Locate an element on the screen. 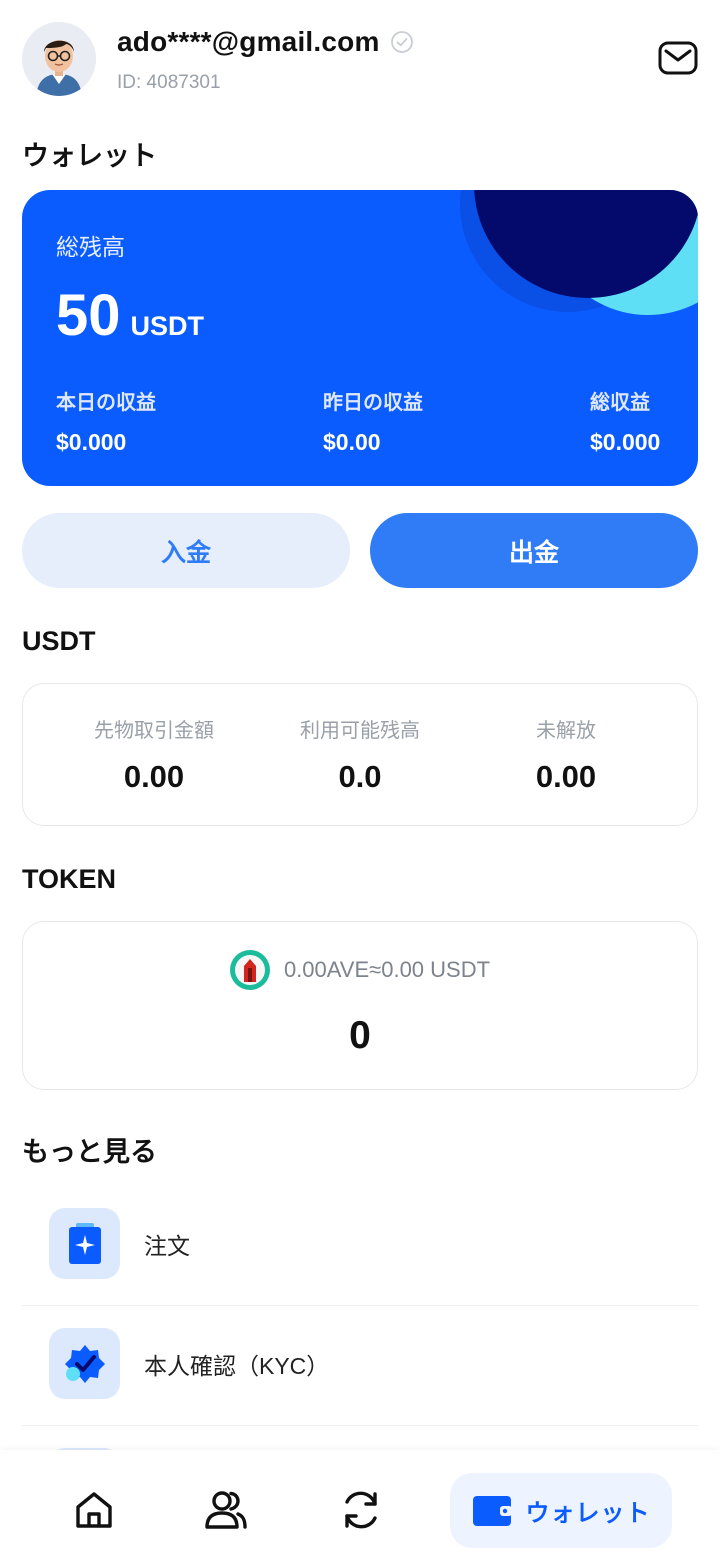 Image resolution: width=720 pixels, height=1566 pixels. total-earnings: 総収益 $0.000 is located at coordinates (625, 421).